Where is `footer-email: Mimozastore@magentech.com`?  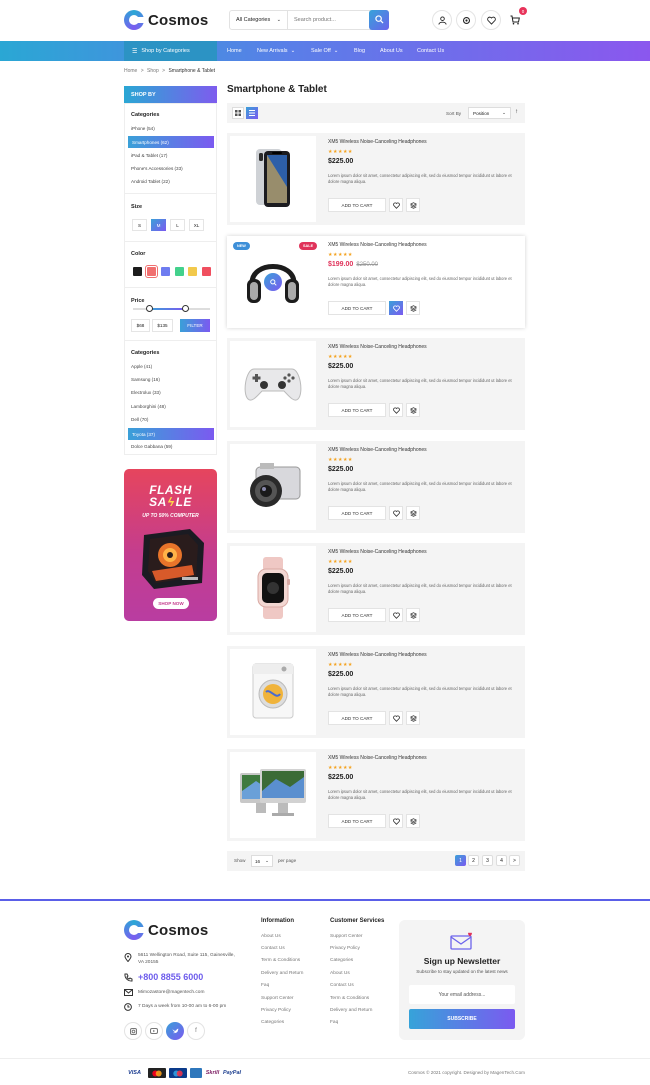
footer-email: Mimozastore@magentech.com is located at coordinates (171, 992).